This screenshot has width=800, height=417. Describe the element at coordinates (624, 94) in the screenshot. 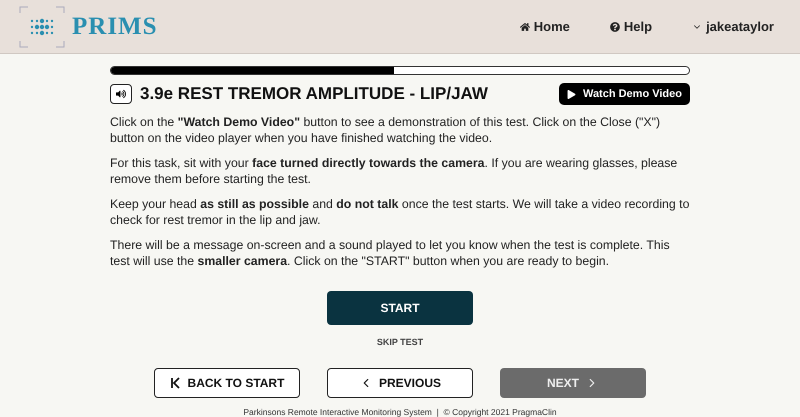

I see `watch-demo-button: Watch Demo Video` at that location.